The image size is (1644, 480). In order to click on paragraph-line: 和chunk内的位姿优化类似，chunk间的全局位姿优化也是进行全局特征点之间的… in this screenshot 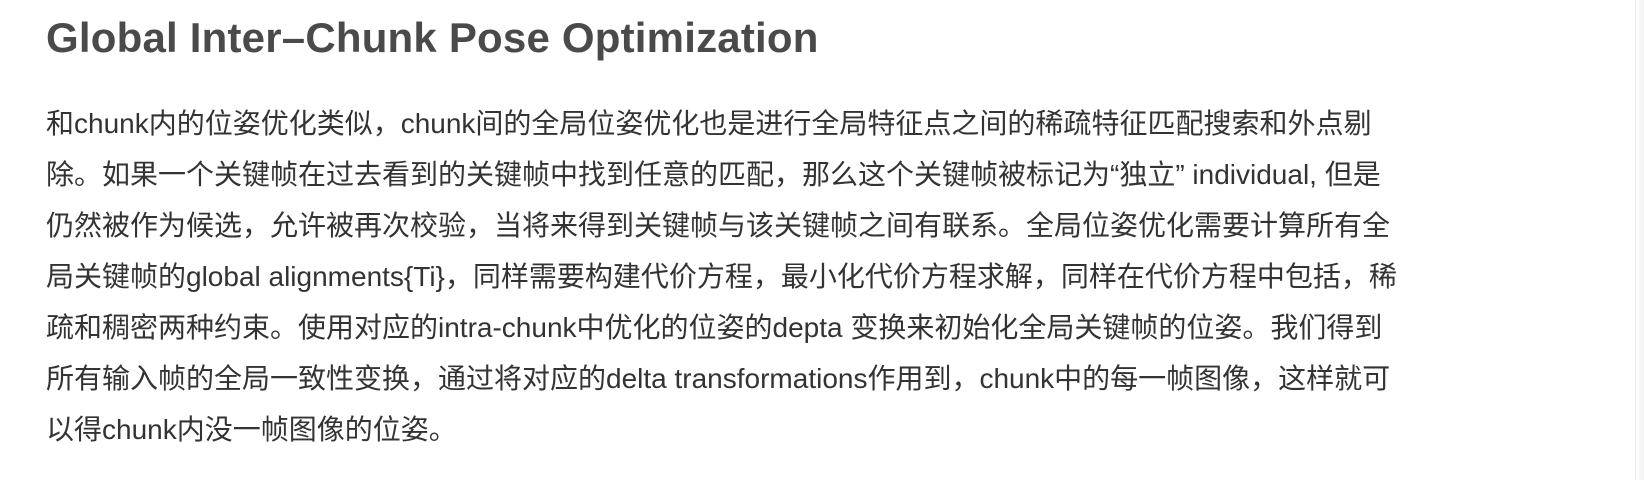, I will do `click(709, 123)`.